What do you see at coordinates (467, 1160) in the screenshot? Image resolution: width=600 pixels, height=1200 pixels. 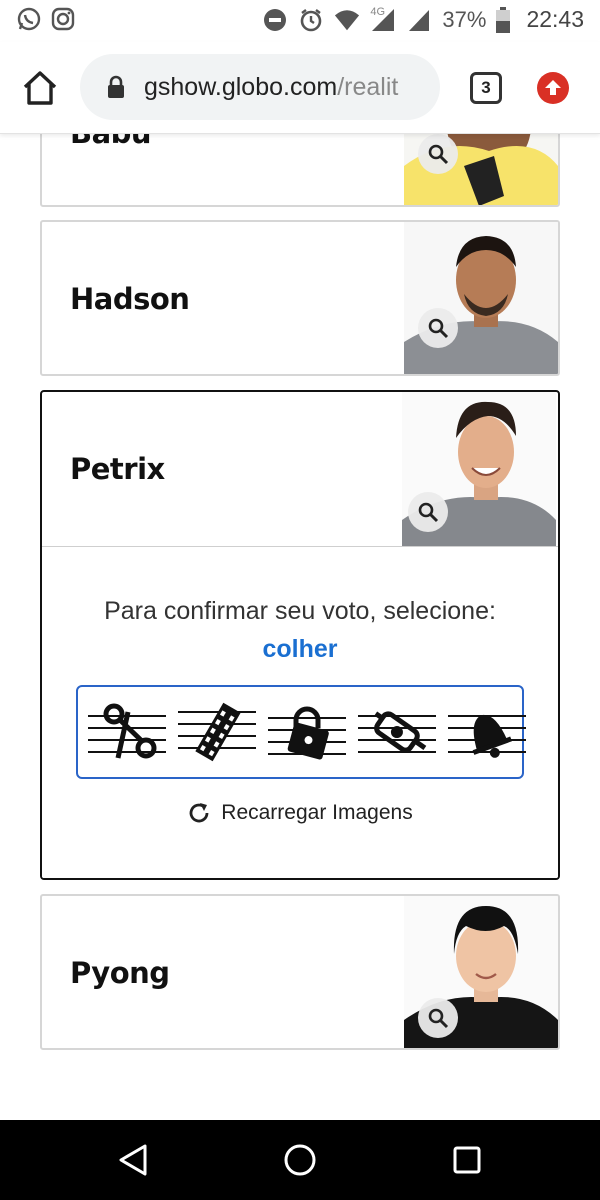 I see `recents-icon` at bounding box center [467, 1160].